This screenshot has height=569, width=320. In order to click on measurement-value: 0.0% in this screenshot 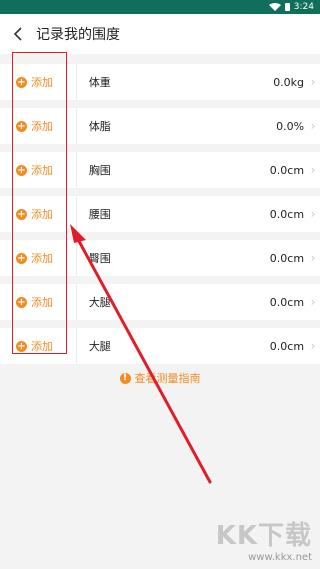, I will do `click(260, 126)`.